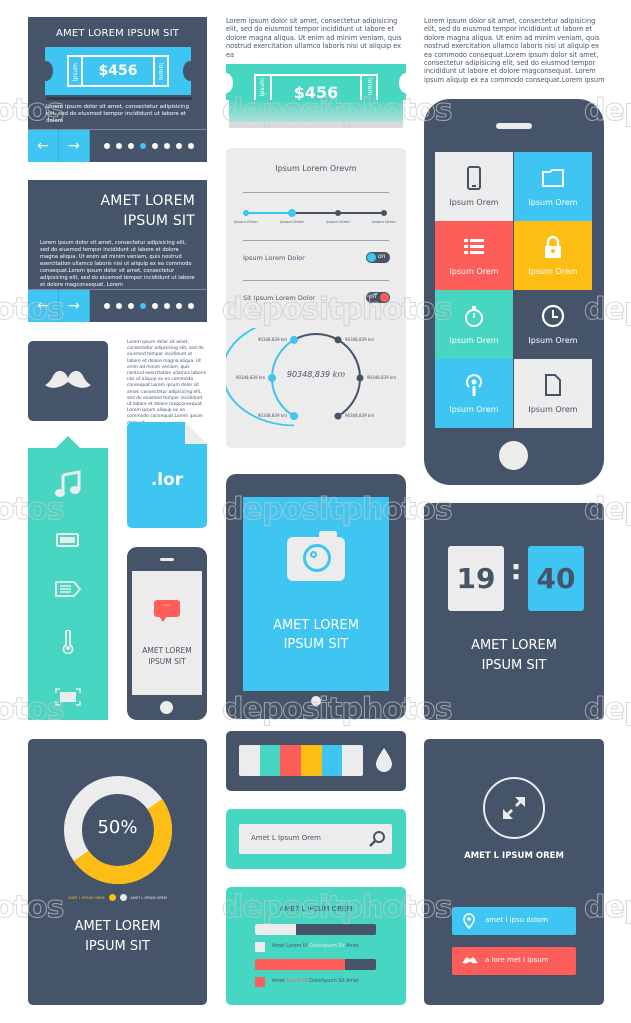  What do you see at coordinates (279, 981) in the screenshot?
I see `legend2-part-a: Amet` at bounding box center [279, 981].